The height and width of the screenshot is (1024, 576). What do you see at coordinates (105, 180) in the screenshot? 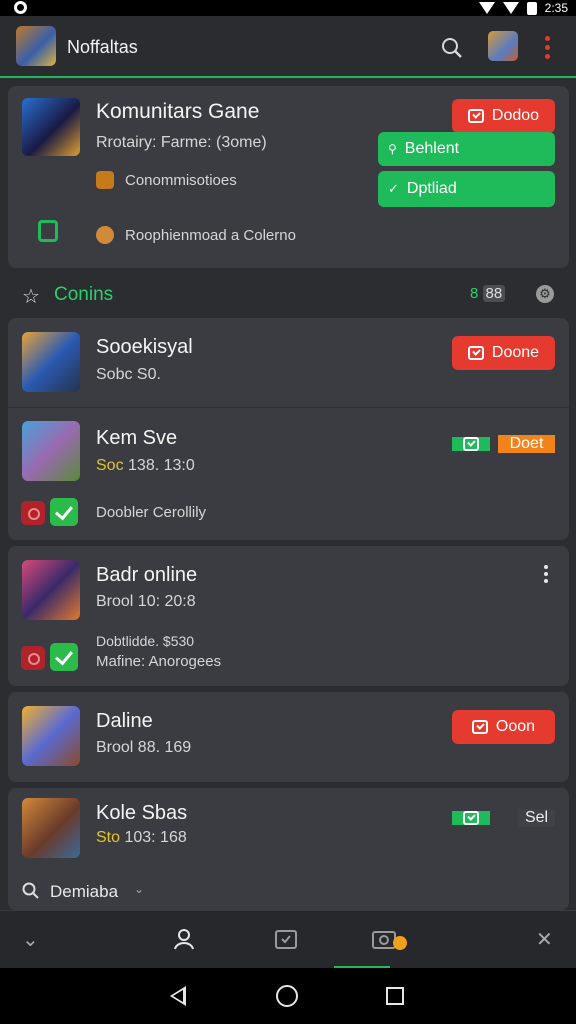
I see `badge-icon` at bounding box center [105, 180].